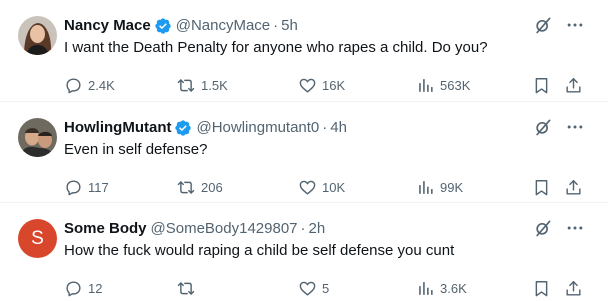 The image size is (608, 301). I want to click on tweet-header: Nancy Mace @NancyMace · 5h, so click(181, 26).